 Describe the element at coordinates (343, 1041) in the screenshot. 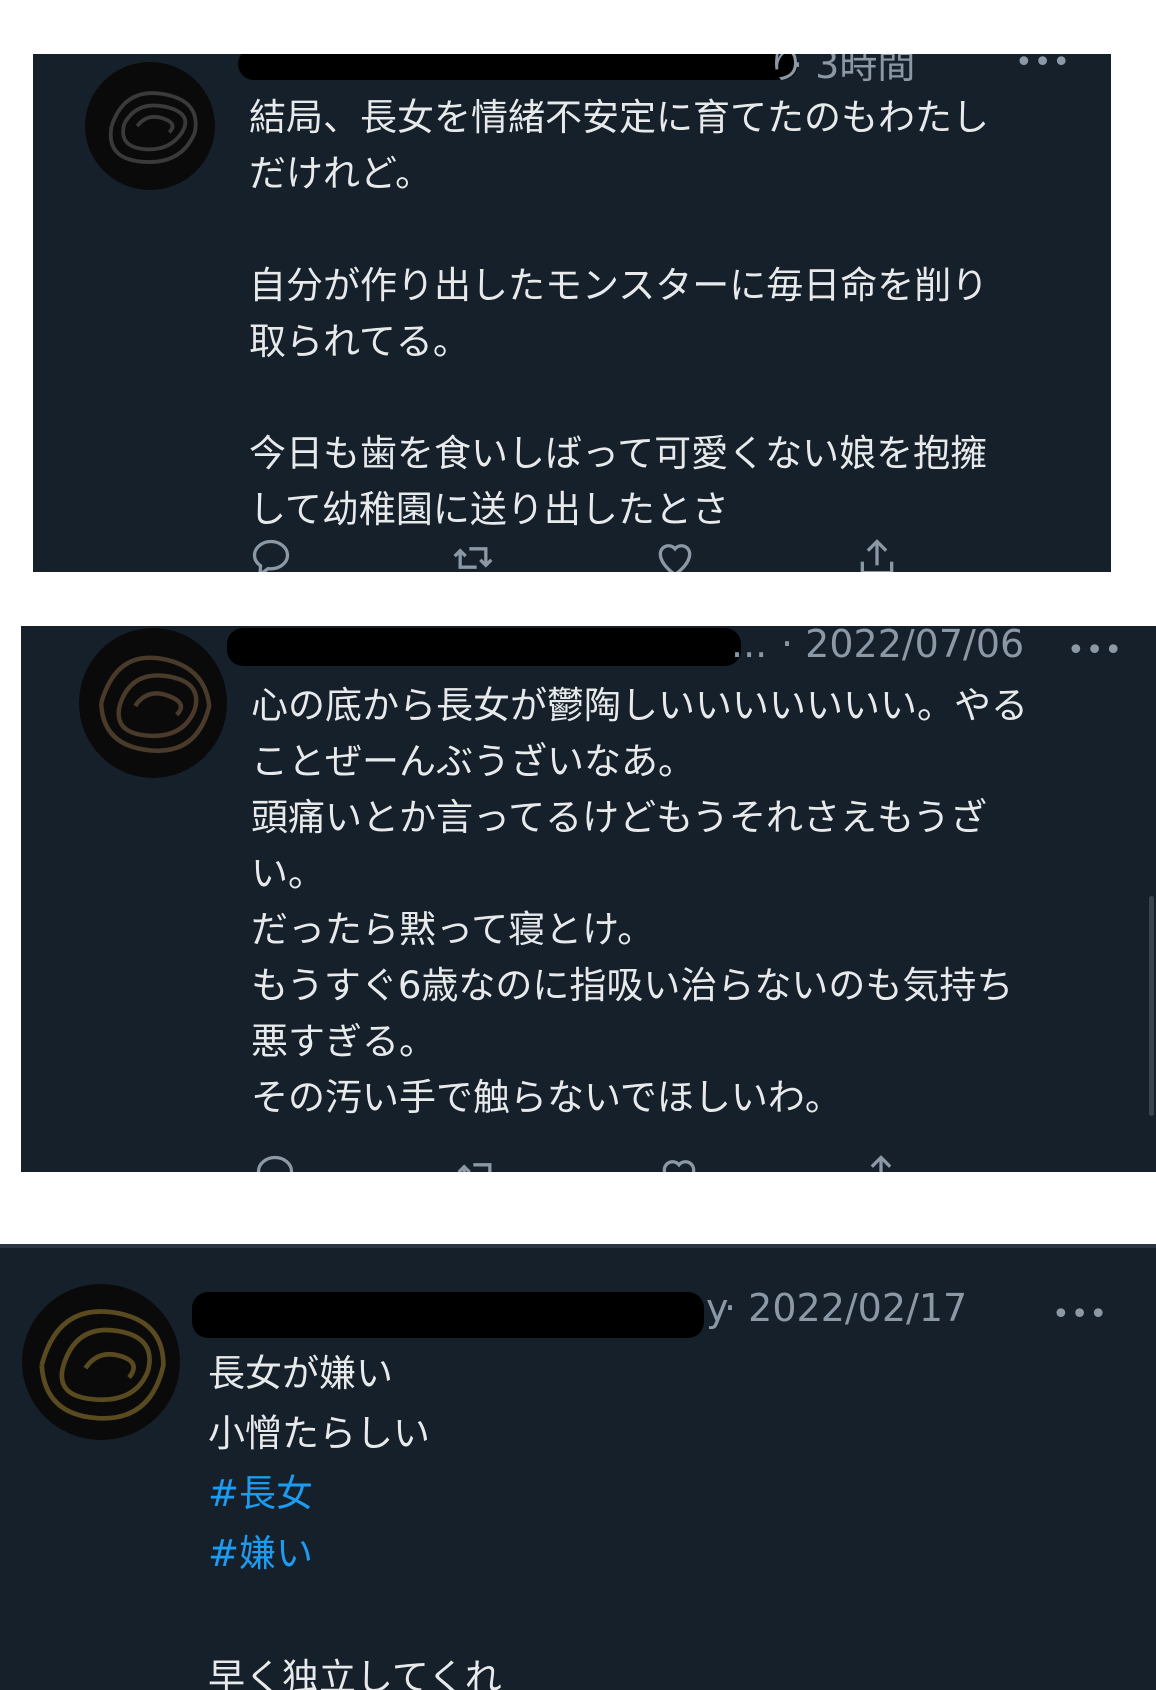

I see `tweet-text-line: 悪すぎる。` at that location.